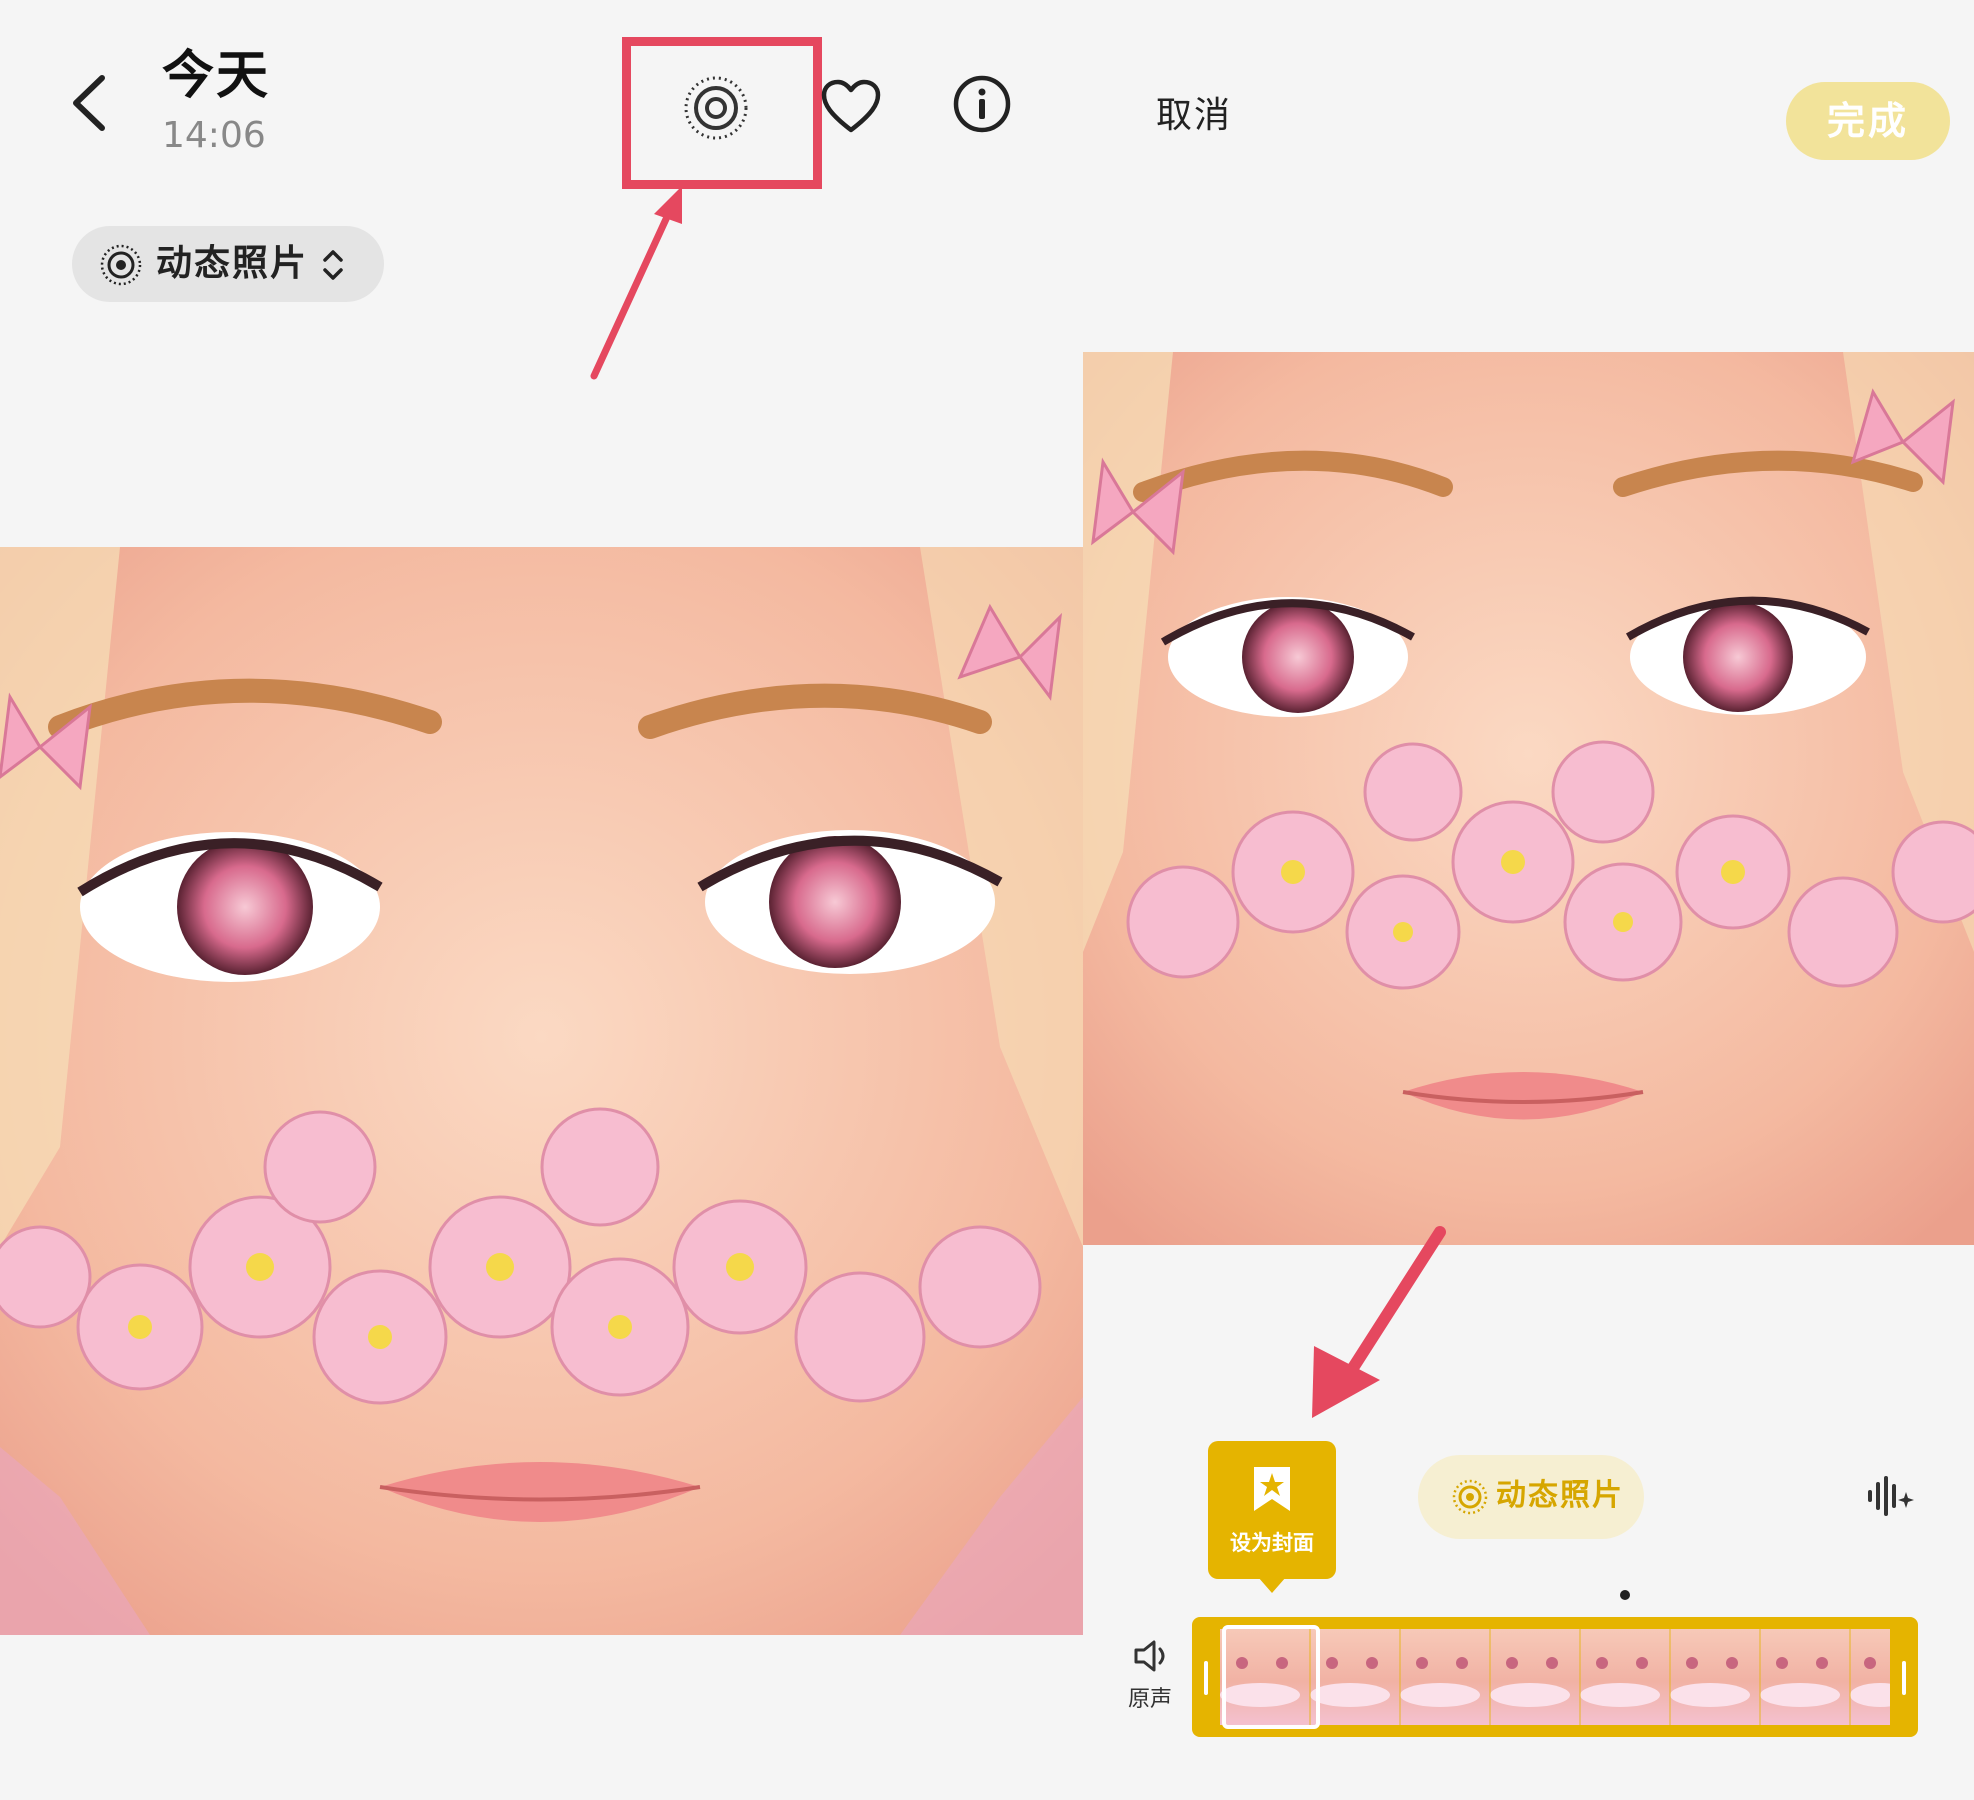 The height and width of the screenshot is (1800, 1974). Describe the element at coordinates (1152, 1656) in the screenshot. I see `speaker-icon` at that location.